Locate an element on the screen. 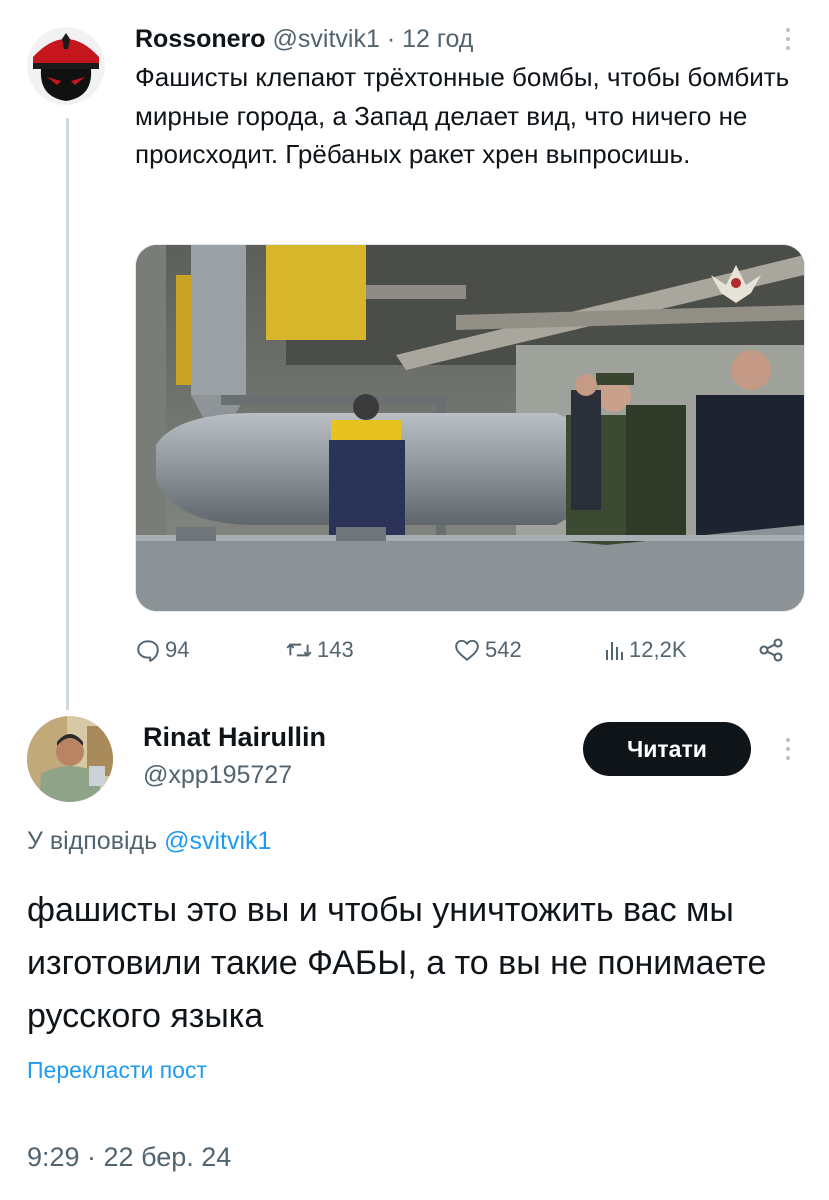 The height and width of the screenshot is (1200, 829). like-icon is located at coordinates (467, 650).